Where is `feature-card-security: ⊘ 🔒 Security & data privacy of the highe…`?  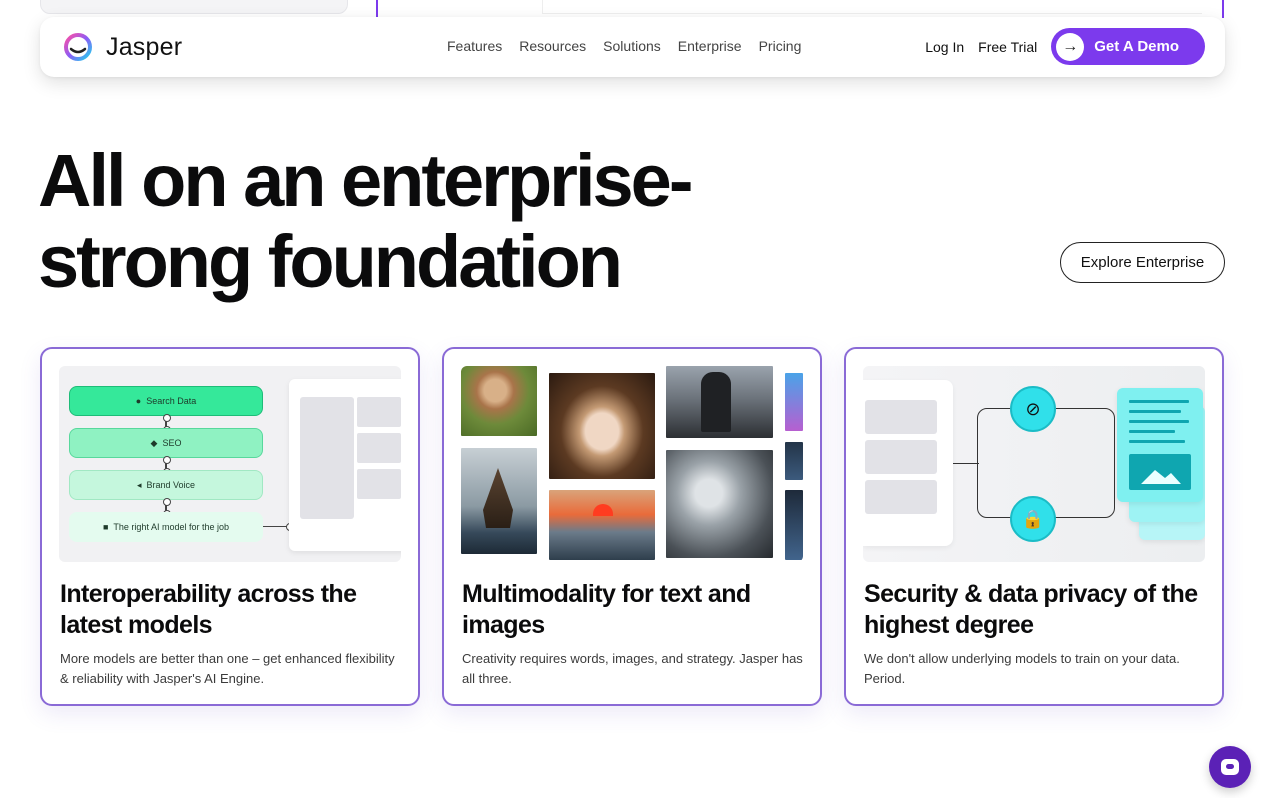
feature-card-security: ⊘ 🔒 Security & data privacy of the highe… is located at coordinates (1034, 526).